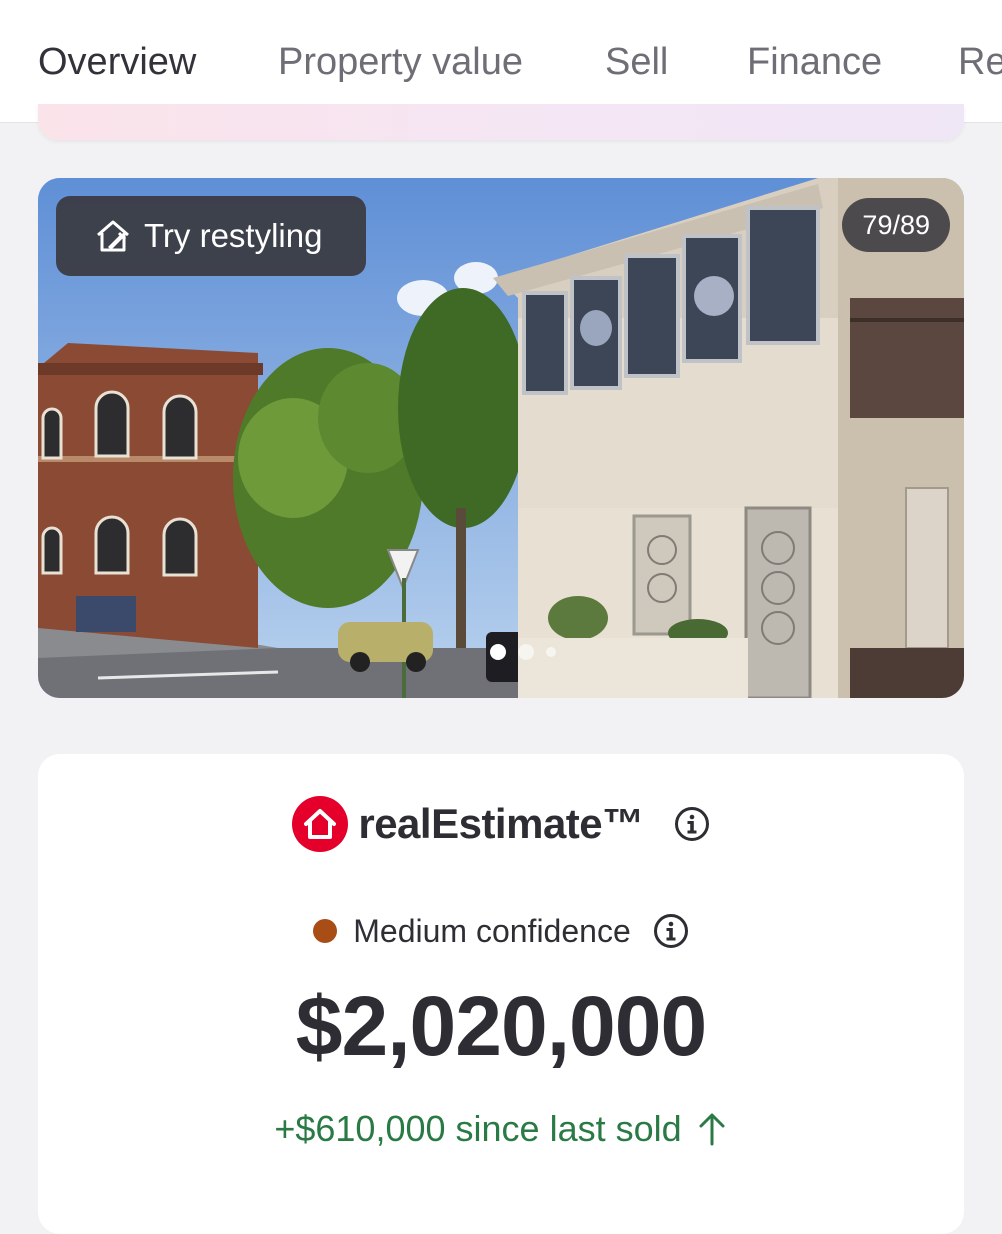  What do you see at coordinates (501, 122) in the screenshot?
I see `previous-card-edge` at bounding box center [501, 122].